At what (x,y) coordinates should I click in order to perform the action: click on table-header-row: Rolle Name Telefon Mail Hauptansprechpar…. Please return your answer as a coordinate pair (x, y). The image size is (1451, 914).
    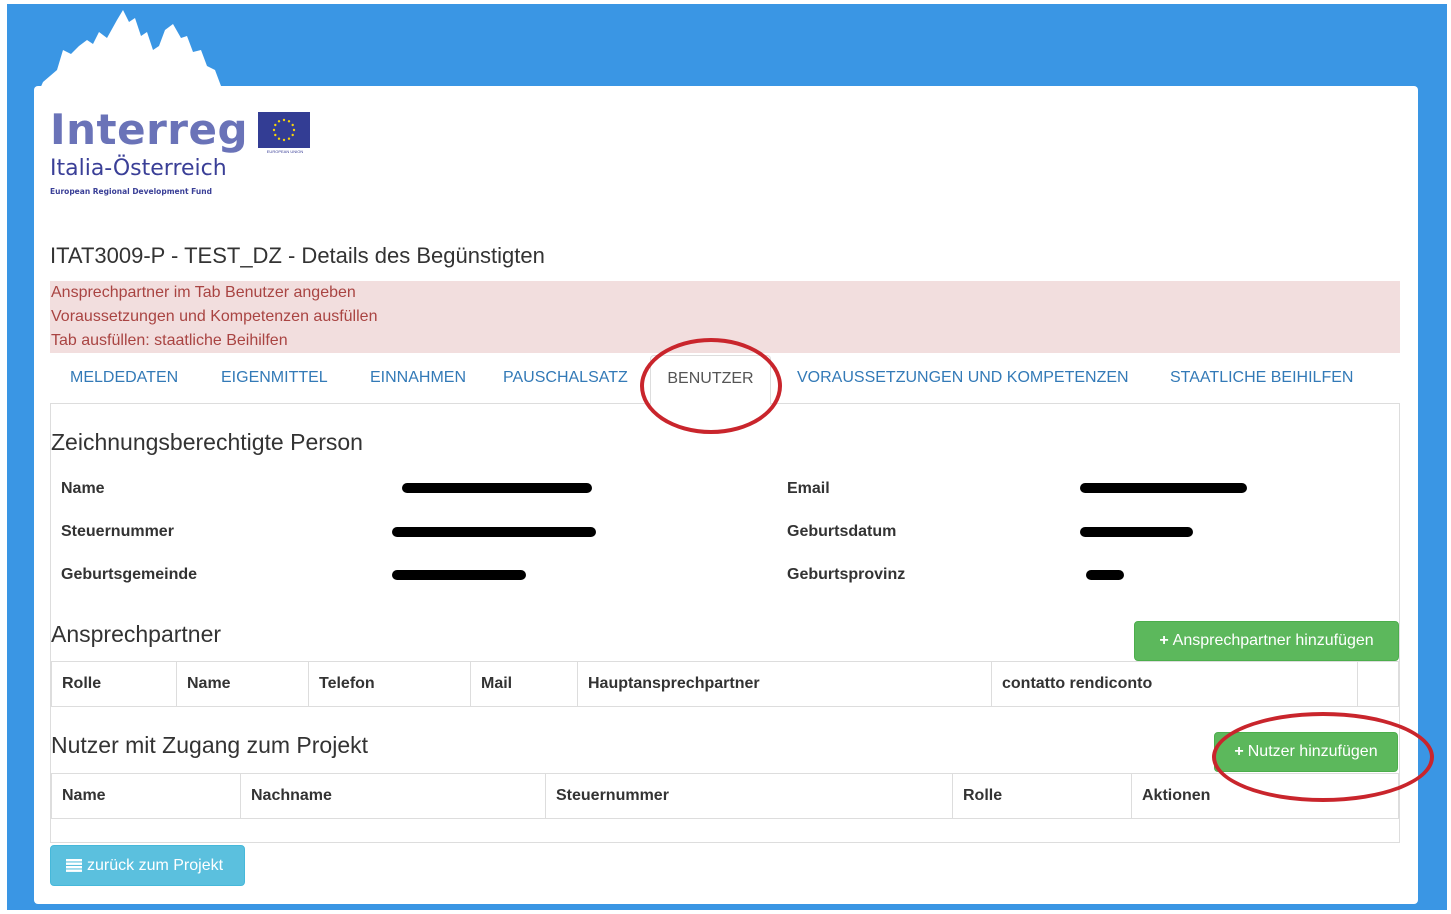
    Looking at the image, I should click on (725, 684).